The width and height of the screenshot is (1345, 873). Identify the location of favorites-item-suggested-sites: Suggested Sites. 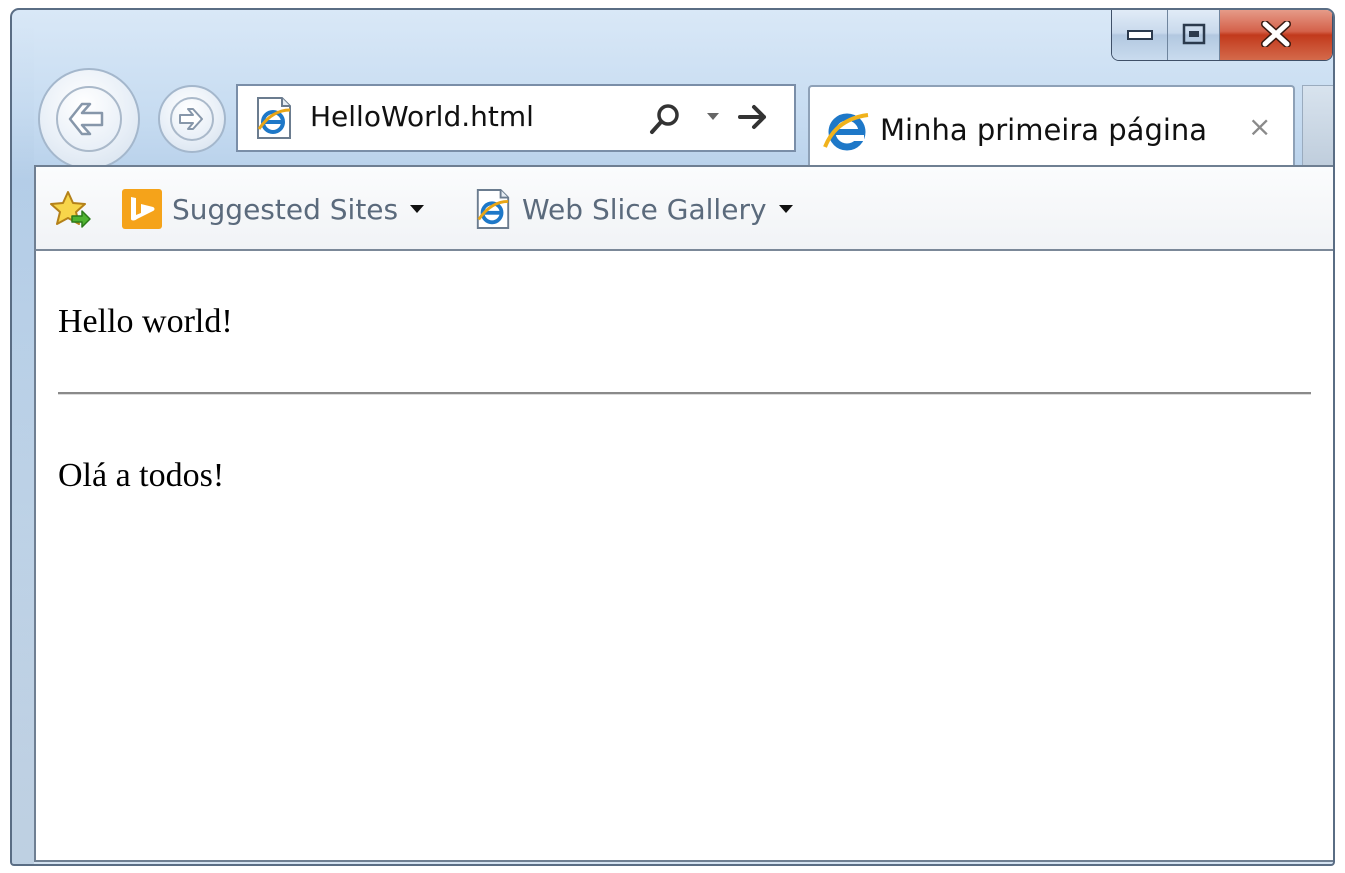
(273, 209).